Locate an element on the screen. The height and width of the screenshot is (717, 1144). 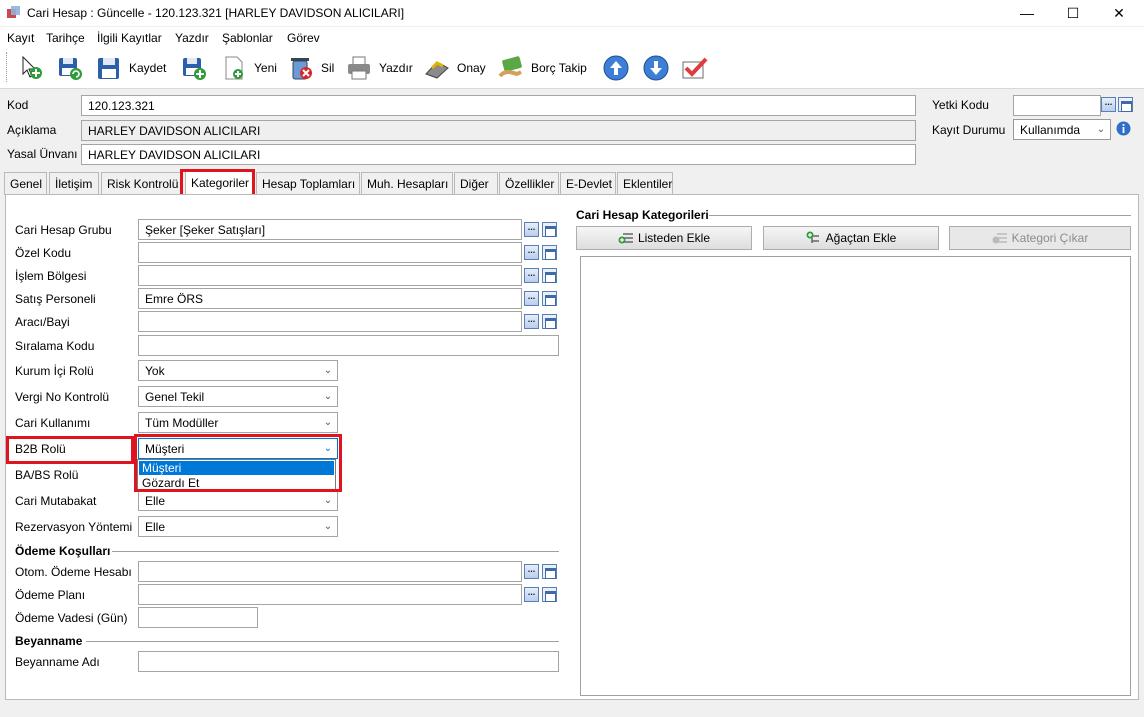
ozel-kodu-field is located at coordinates (330, 252).